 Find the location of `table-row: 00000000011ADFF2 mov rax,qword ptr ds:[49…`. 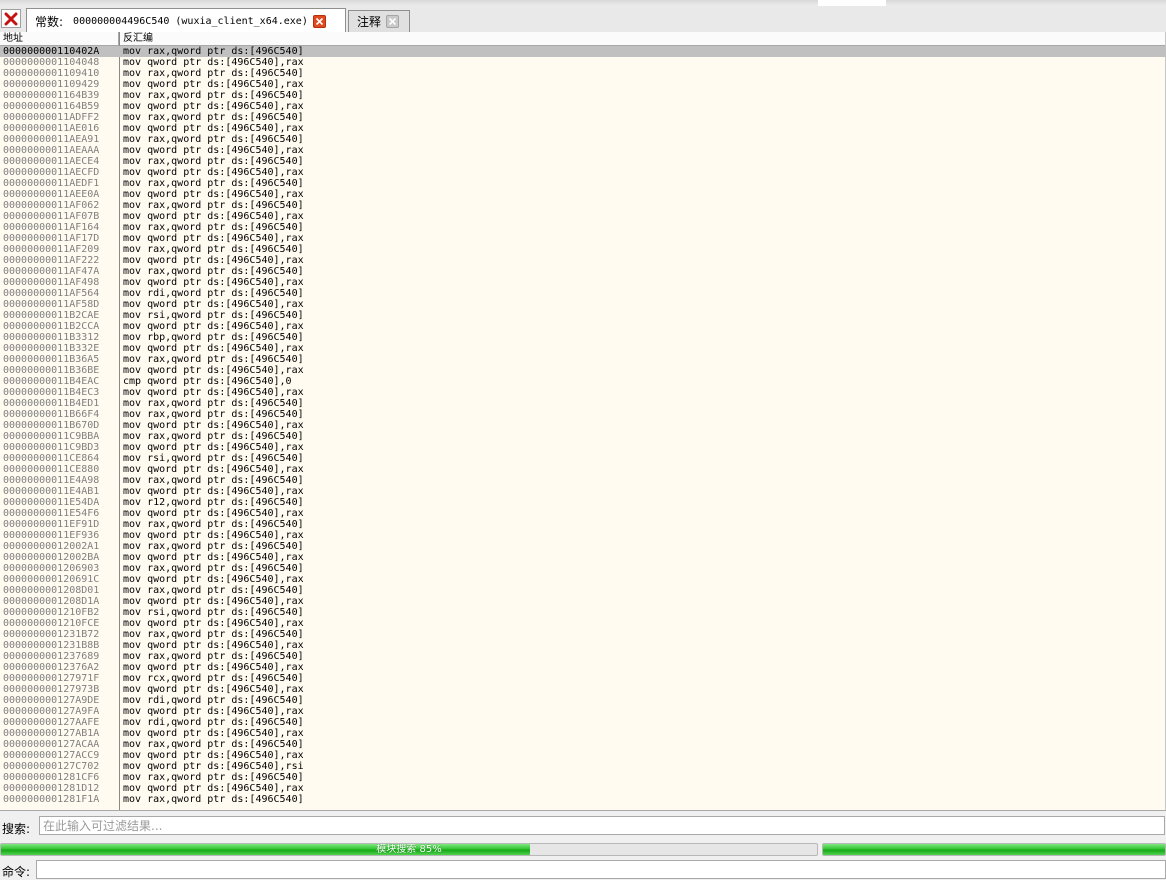

table-row: 00000000011ADFF2 mov rax,qword ptr ds:[49… is located at coordinates (583, 117).